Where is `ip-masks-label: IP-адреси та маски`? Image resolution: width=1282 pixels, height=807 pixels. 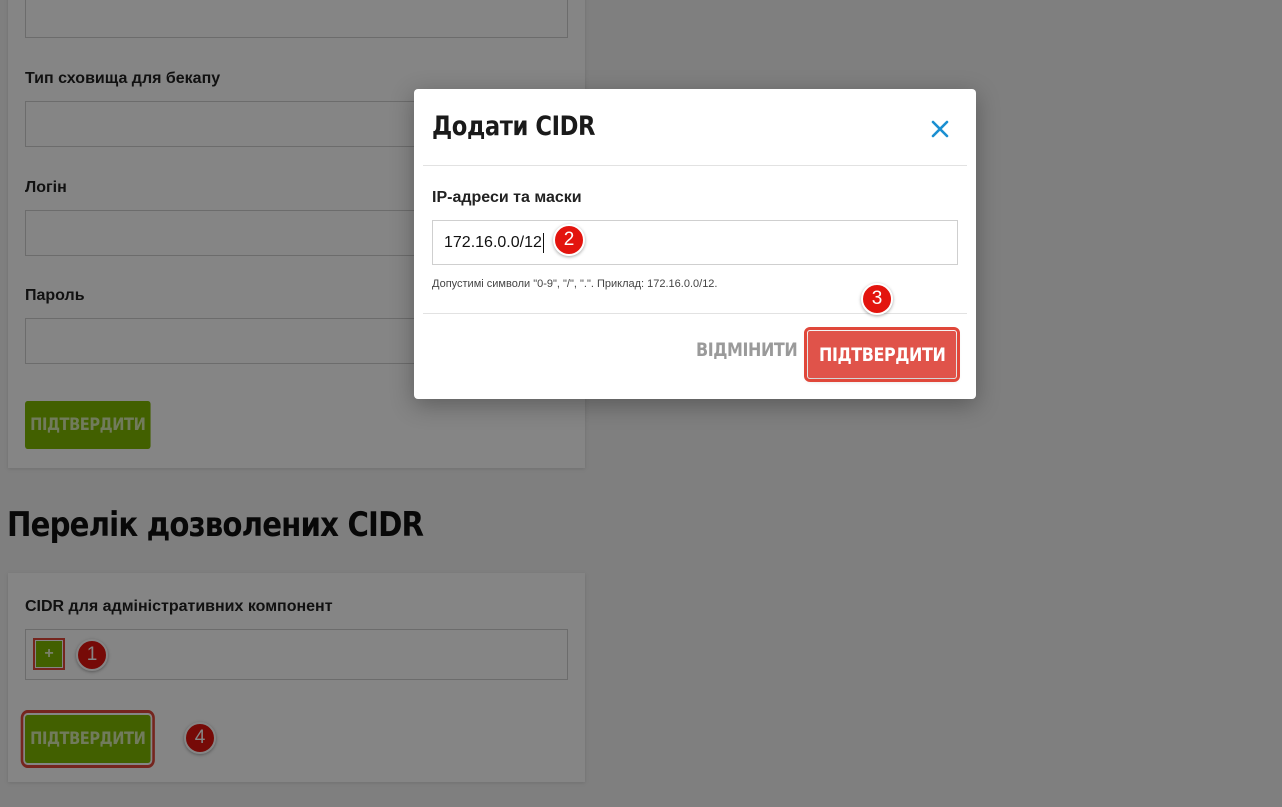
ip-masks-label: IP-адреси та маски is located at coordinates (507, 197).